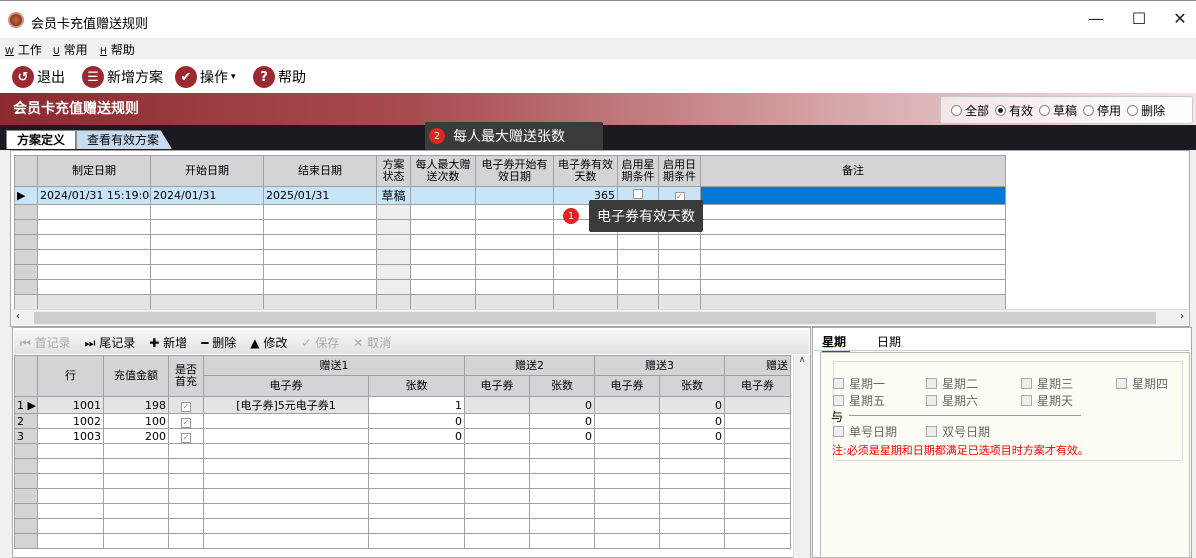  I want to click on delete-button: ━ 删除, so click(218, 342).